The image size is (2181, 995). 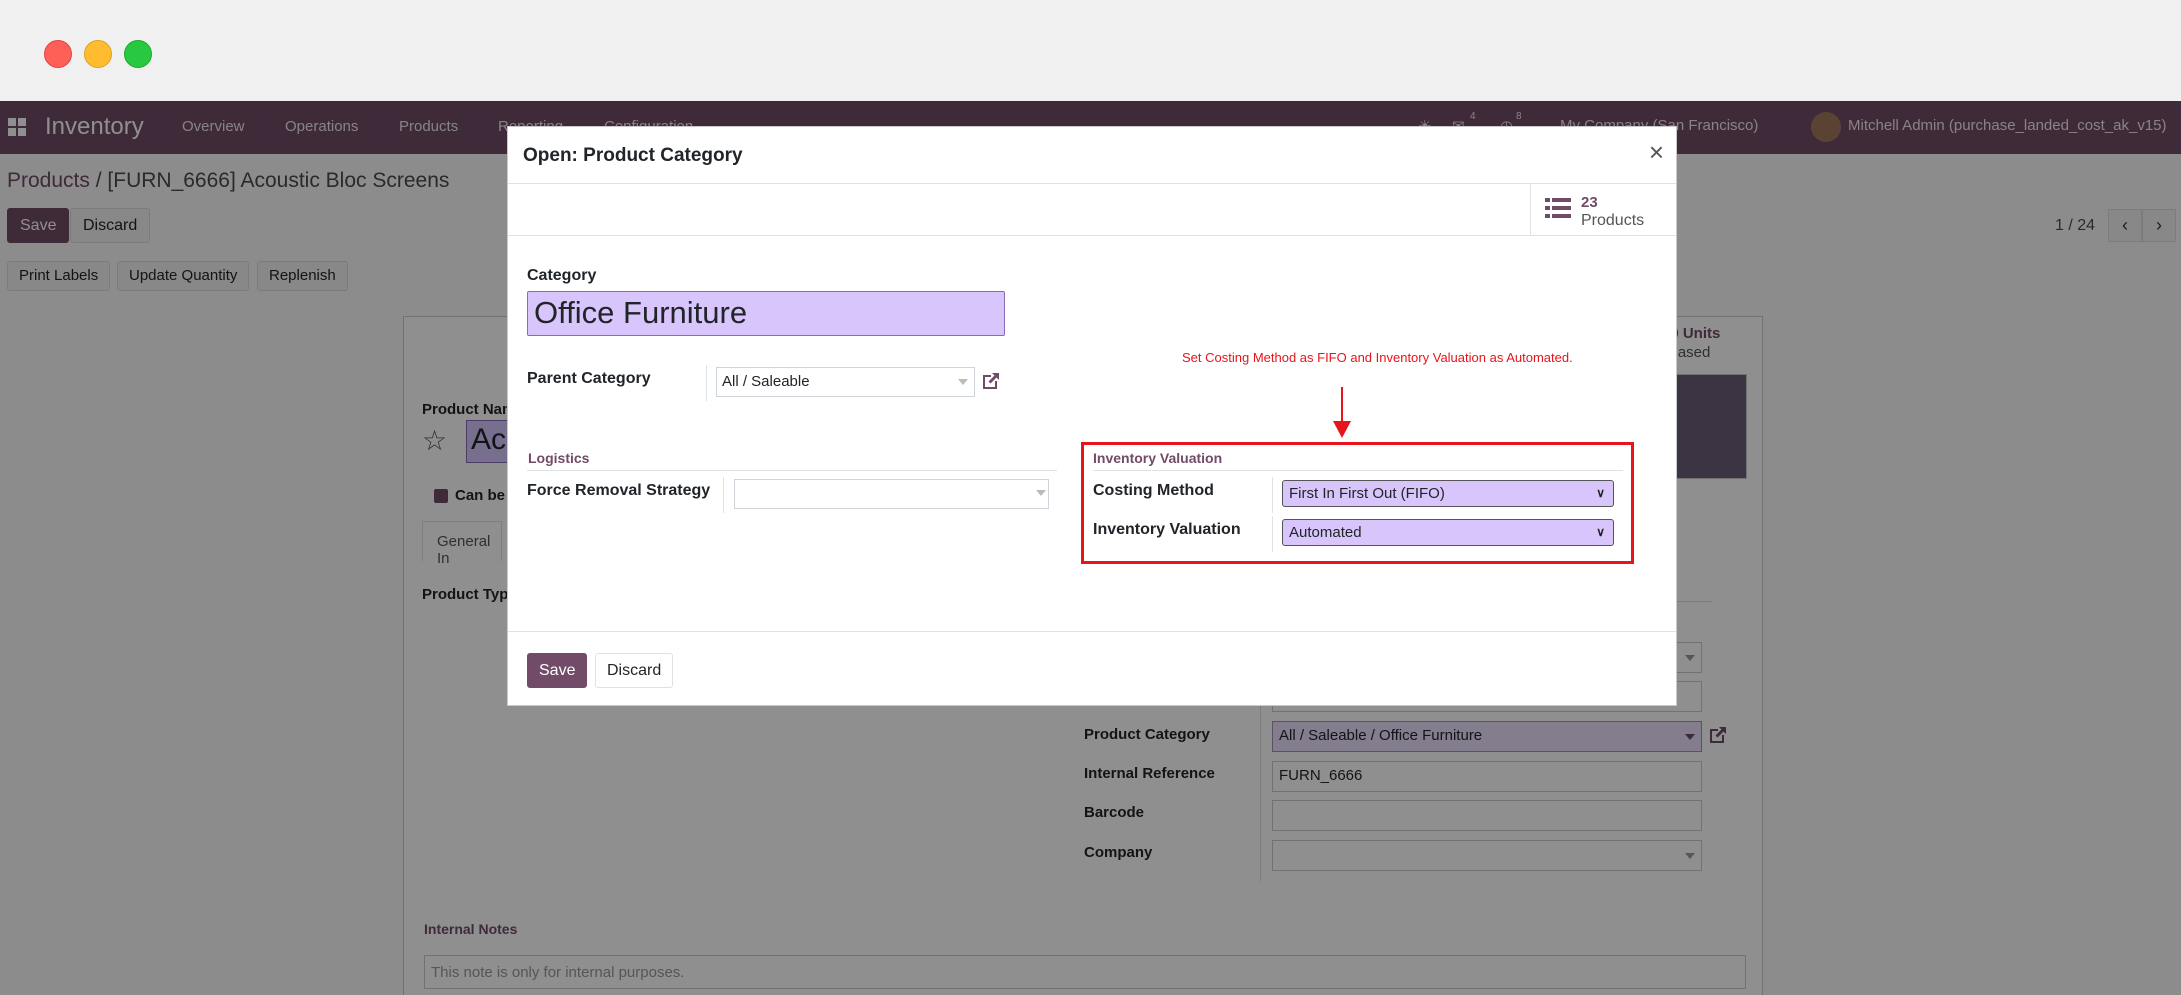 What do you see at coordinates (1613, 220) in the screenshot?
I see `products-label: Products` at bounding box center [1613, 220].